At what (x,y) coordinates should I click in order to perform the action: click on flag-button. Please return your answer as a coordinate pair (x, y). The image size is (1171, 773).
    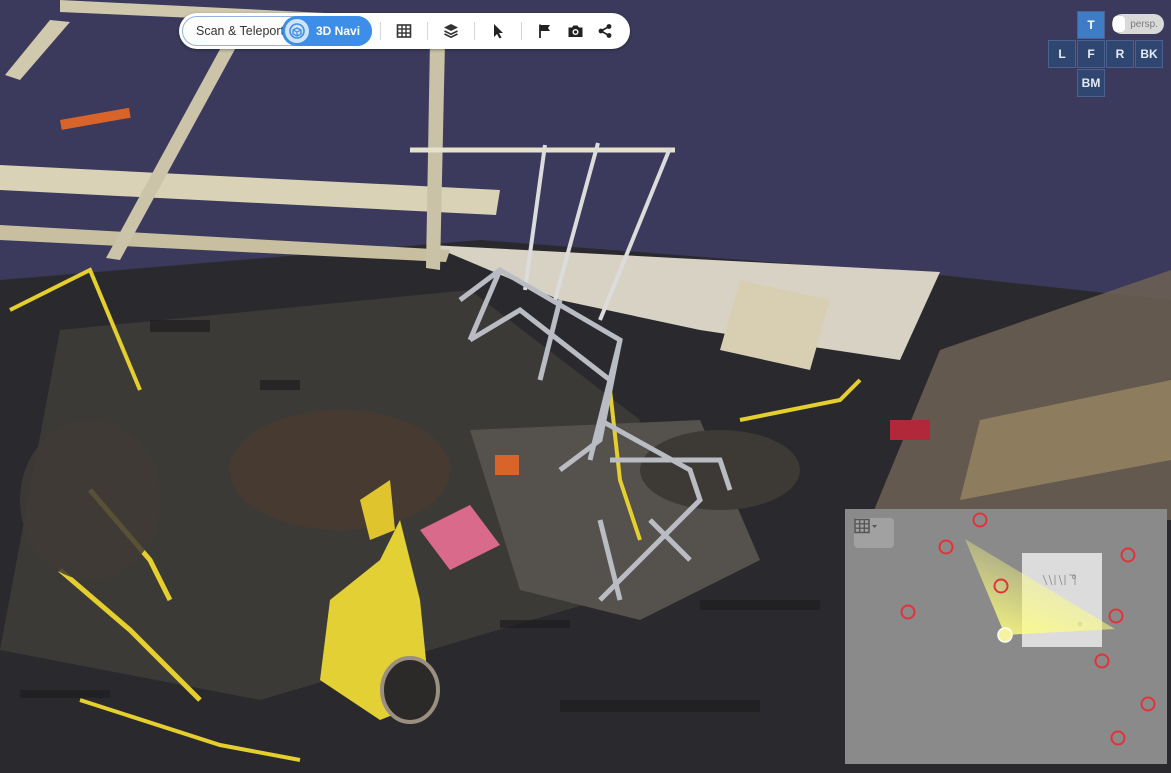
    Looking at the image, I should click on (545, 31).